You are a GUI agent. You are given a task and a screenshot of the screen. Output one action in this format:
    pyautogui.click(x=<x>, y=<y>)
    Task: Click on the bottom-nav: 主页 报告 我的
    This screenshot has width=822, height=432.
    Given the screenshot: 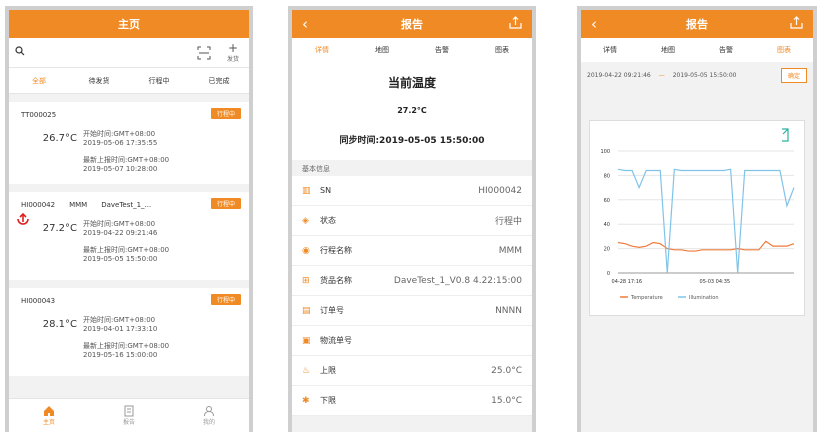 What is the action you would take?
    pyautogui.click(x=129, y=415)
    